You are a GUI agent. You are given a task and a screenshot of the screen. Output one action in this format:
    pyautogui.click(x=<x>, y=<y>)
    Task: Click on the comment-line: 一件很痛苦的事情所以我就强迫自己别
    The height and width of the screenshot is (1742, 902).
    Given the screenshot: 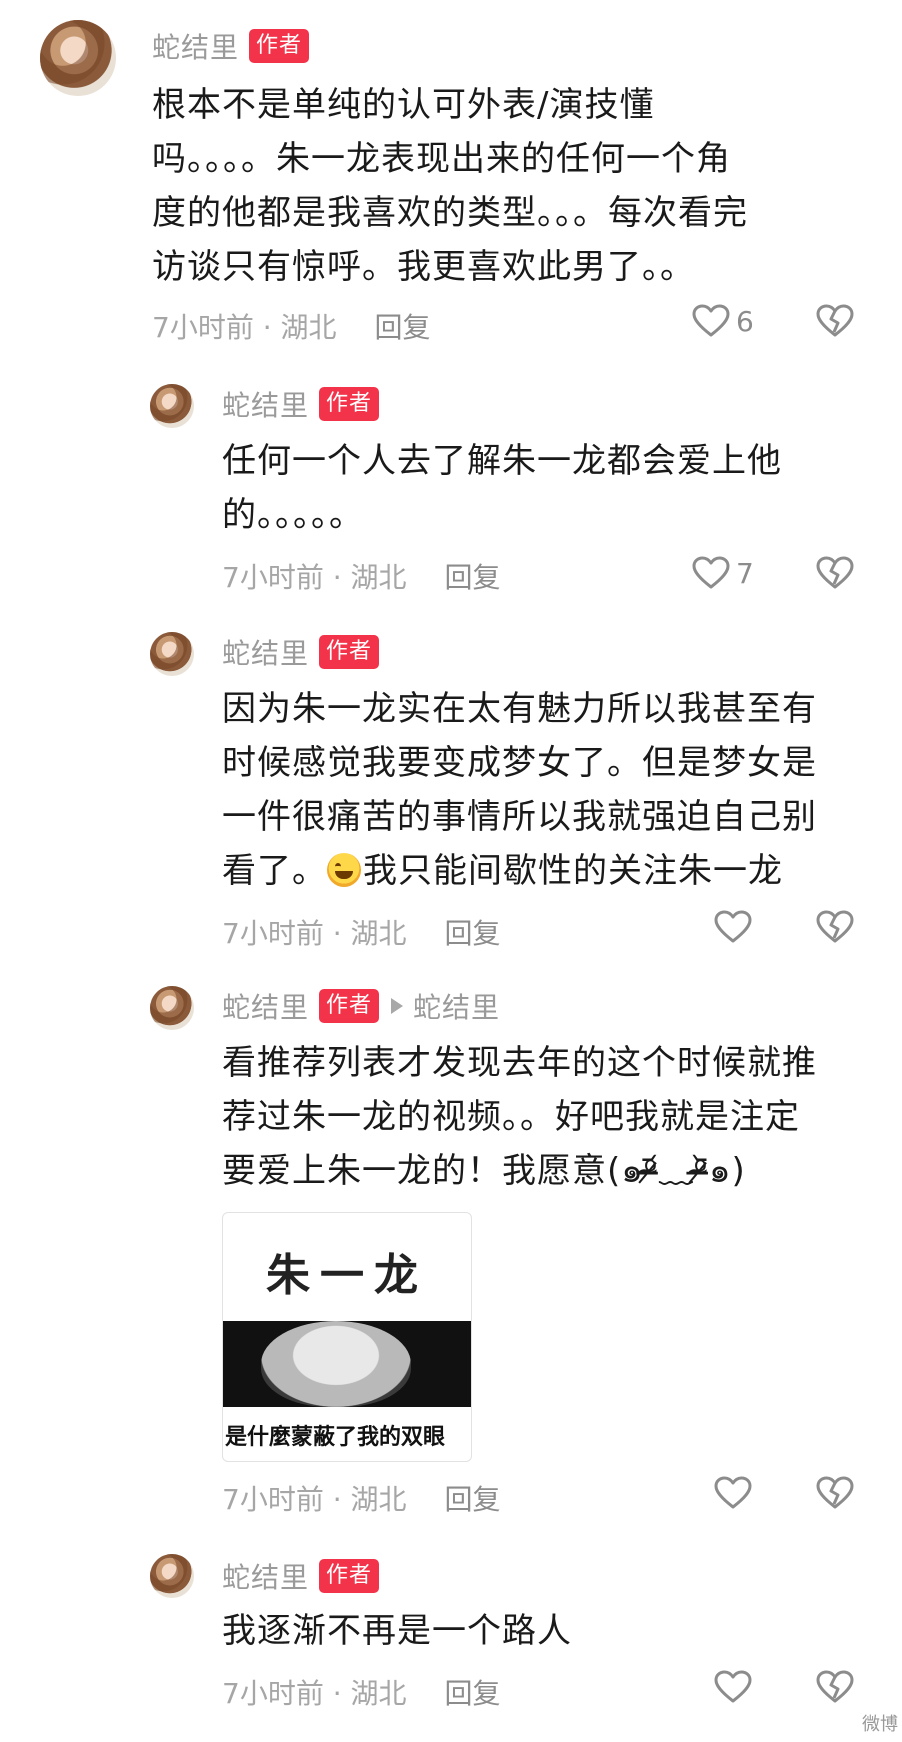 What is the action you would take?
    pyautogui.click(x=519, y=817)
    